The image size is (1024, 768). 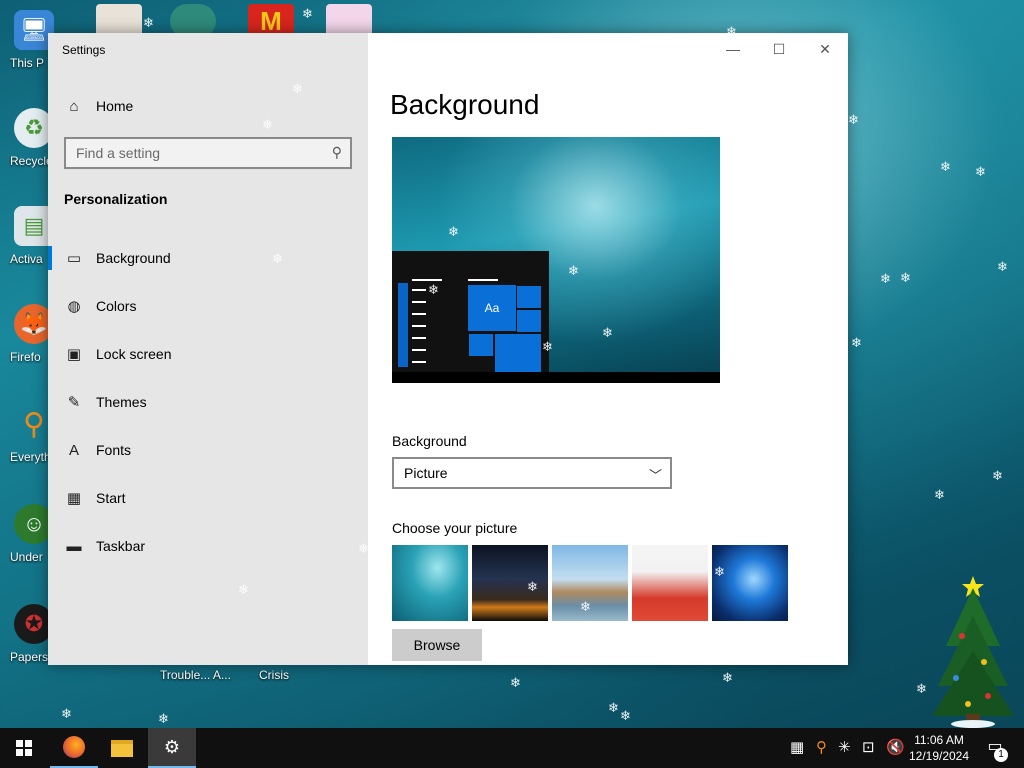 What do you see at coordinates (455, 528) in the screenshot?
I see `choose-picture-label: Choose your picture` at bounding box center [455, 528].